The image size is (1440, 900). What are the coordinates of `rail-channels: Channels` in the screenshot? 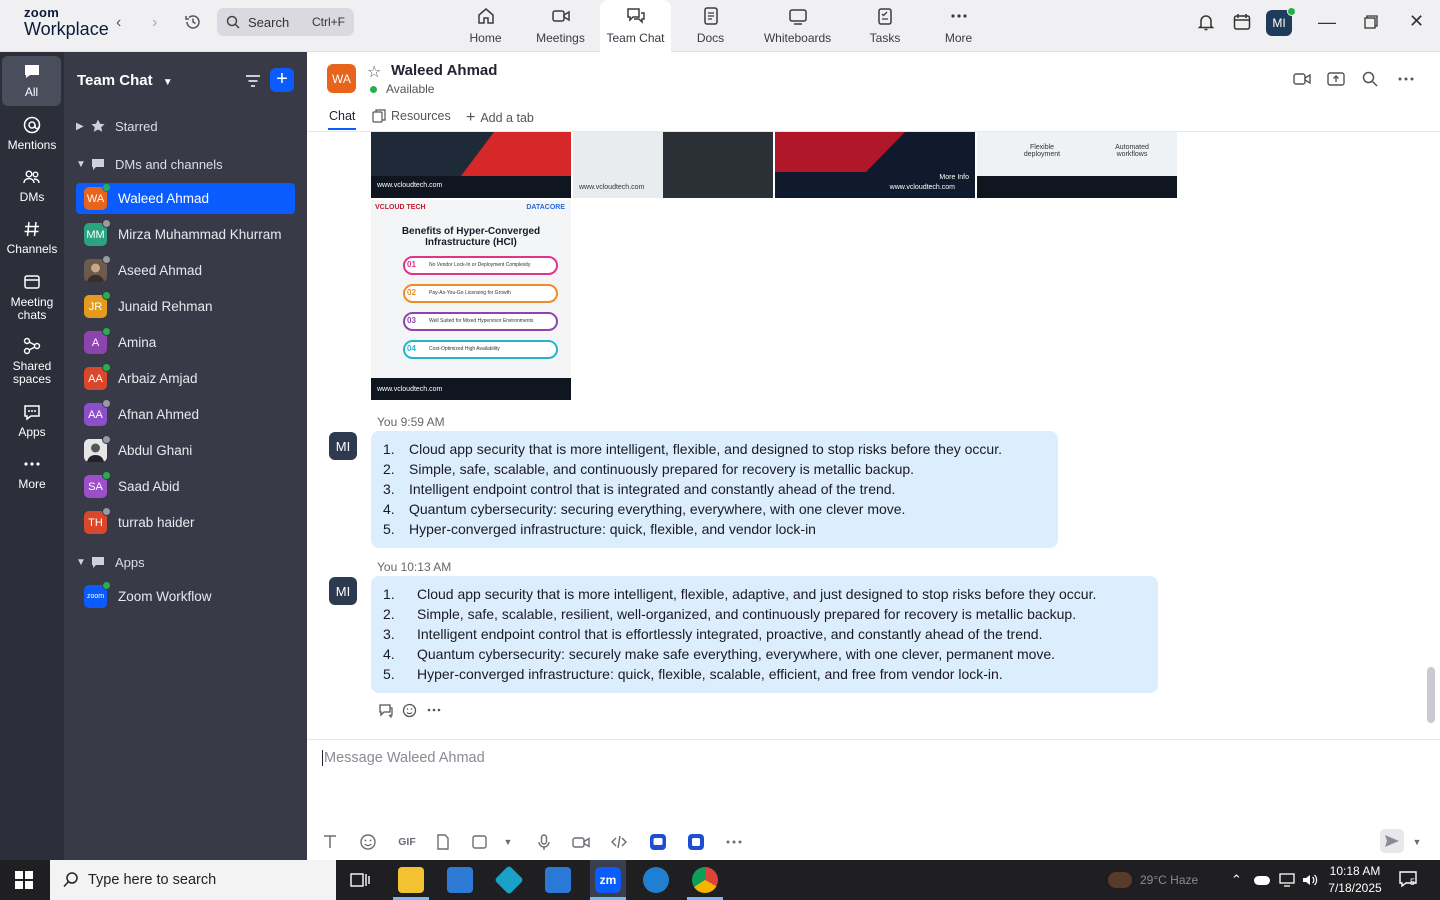 It's located at (32, 237).